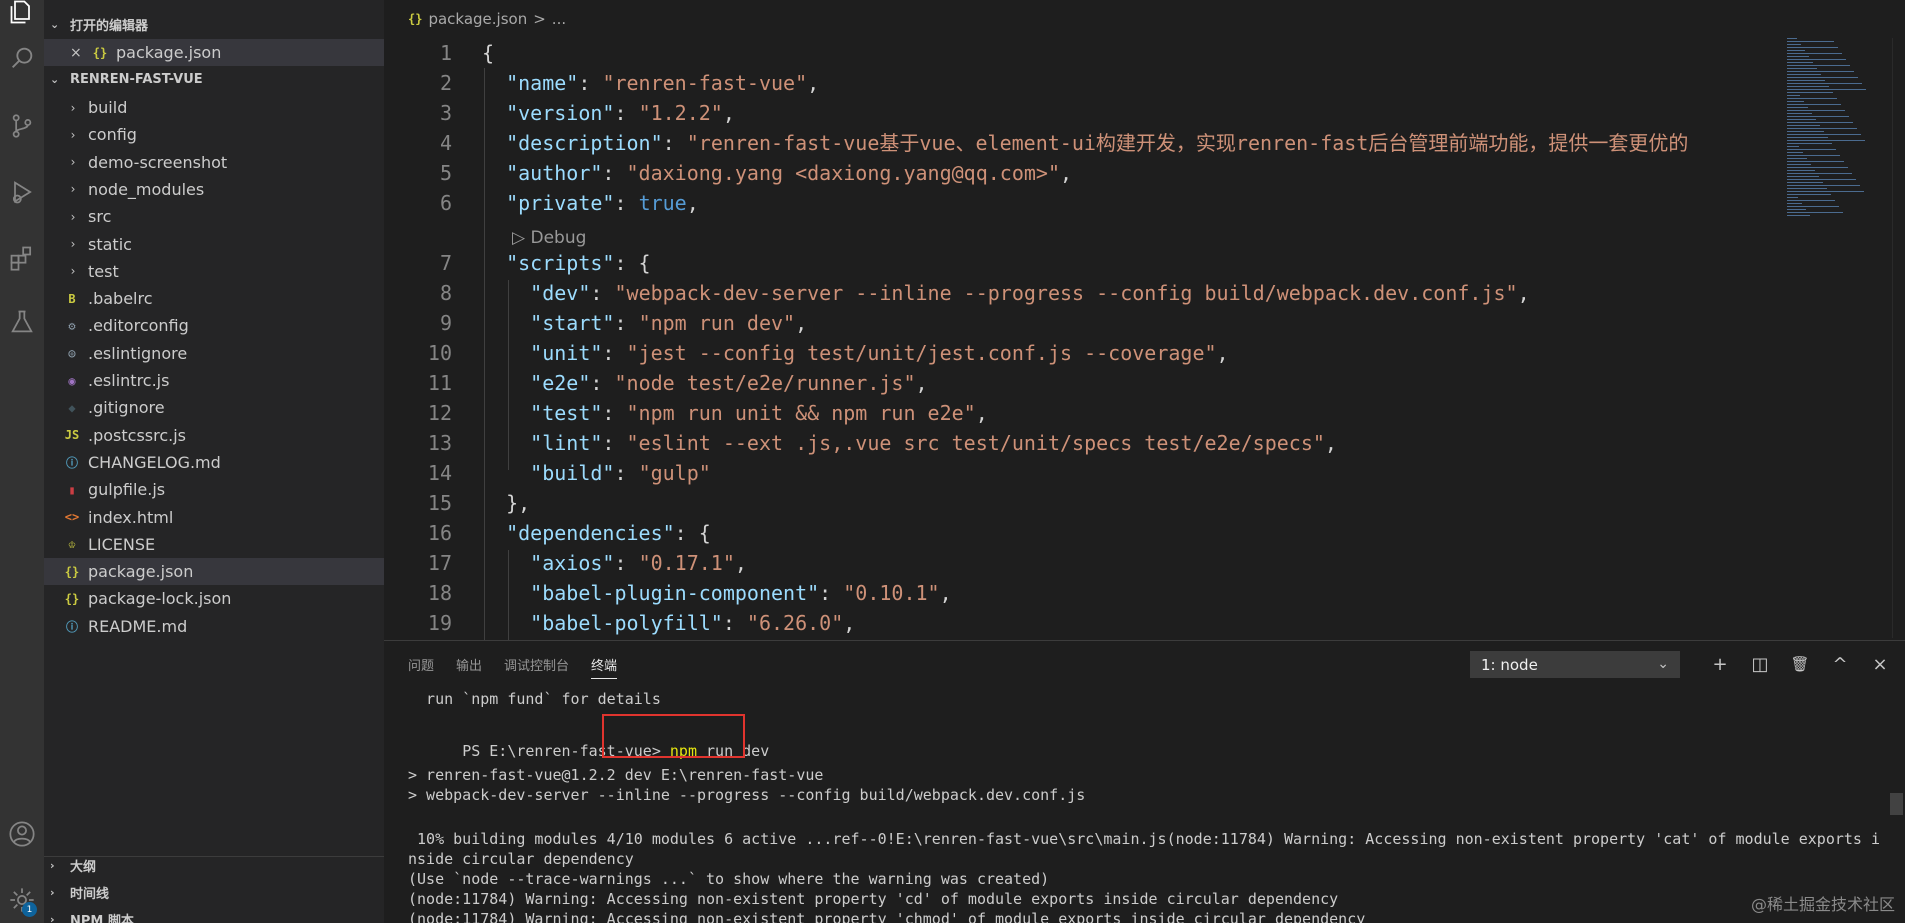  What do you see at coordinates (445, 113) in the screenshot?
I see `line-number: 3` at bounding box center [445, 113].